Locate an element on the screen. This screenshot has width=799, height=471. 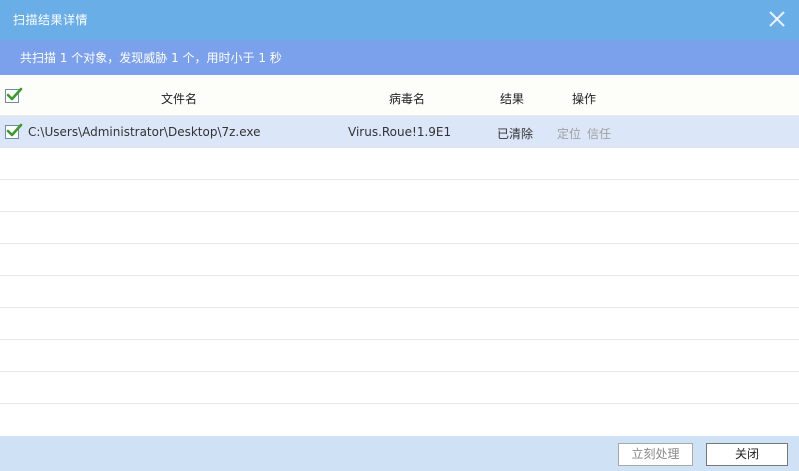
result-cell: 已清除 is located at coordinates (515, 134).